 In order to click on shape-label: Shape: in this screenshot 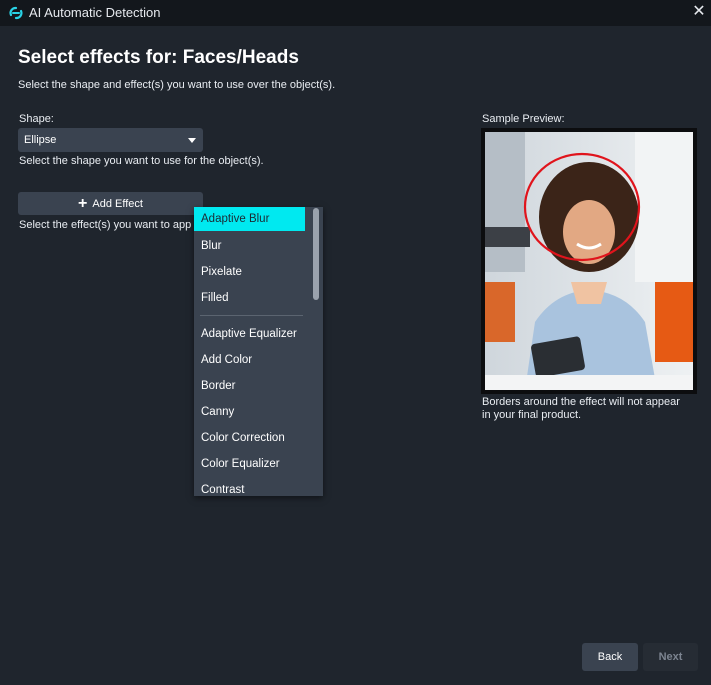, I will do `click(36, 119)`.